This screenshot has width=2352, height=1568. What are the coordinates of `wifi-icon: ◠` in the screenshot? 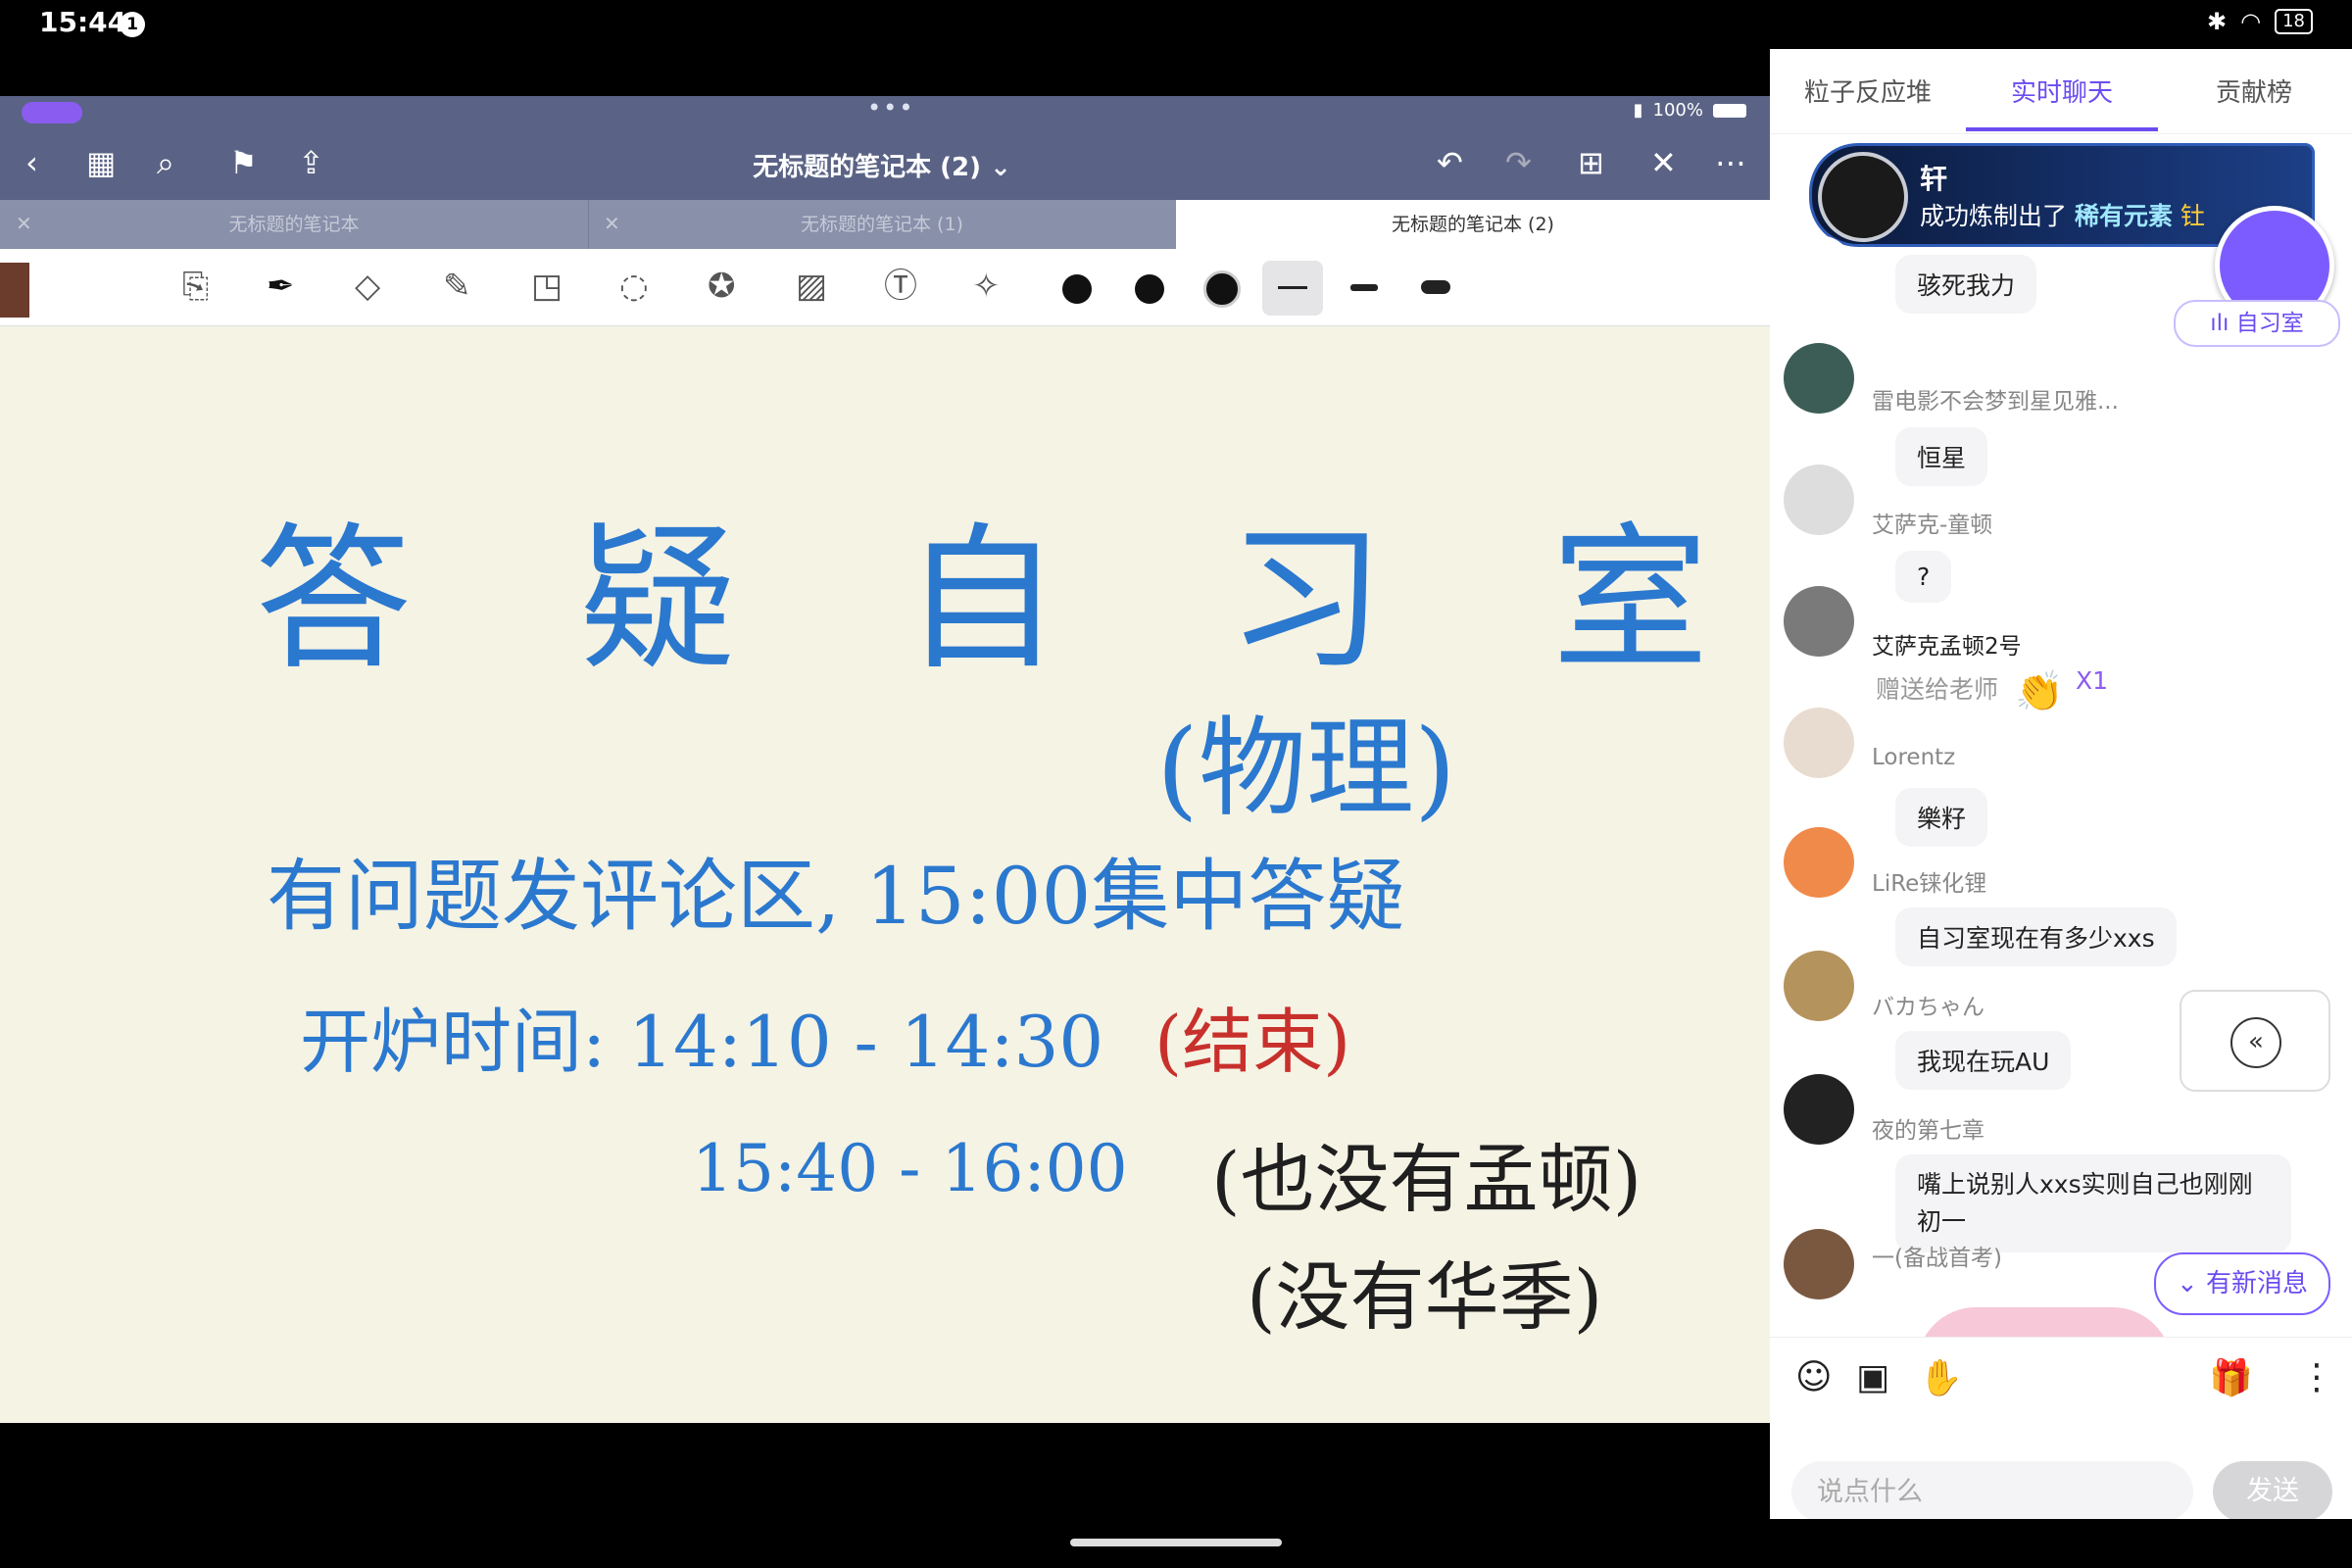 It's located at (2251, 21).